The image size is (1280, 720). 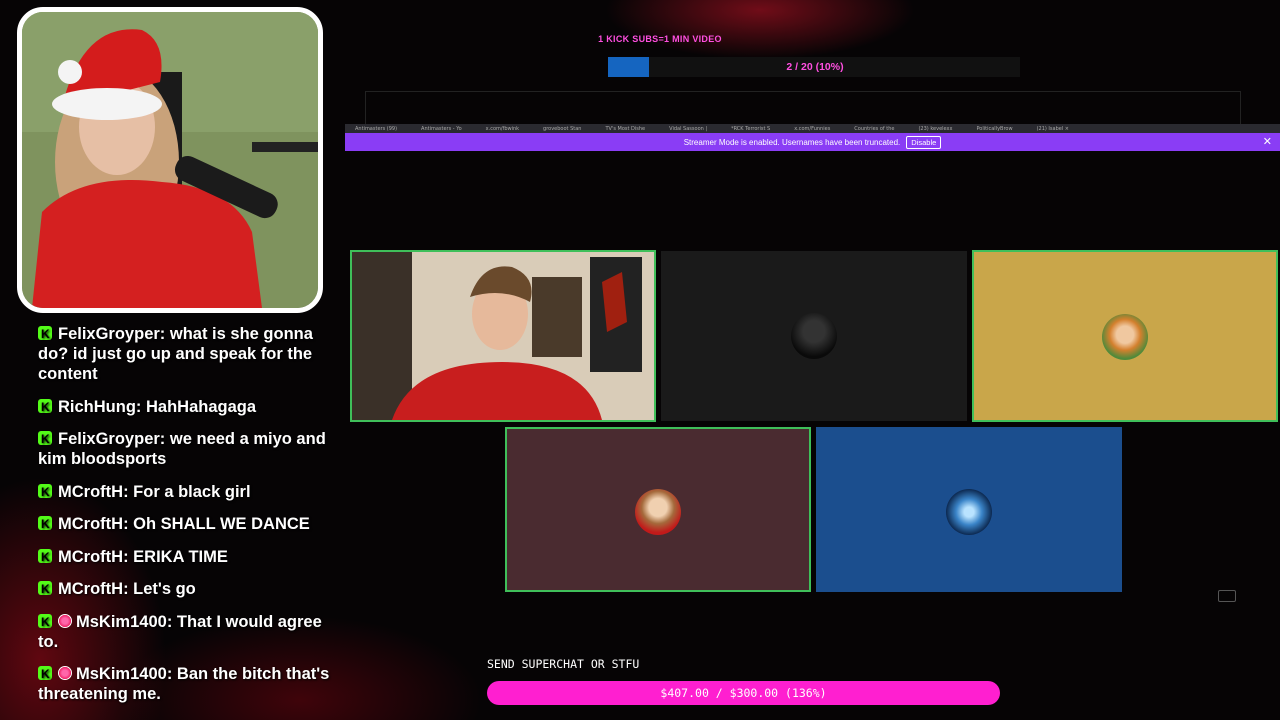 What do you see at coordinates (97, 406) in the screenshot?
I see `chat-username: RichHung` at bounding box center [97, 406].